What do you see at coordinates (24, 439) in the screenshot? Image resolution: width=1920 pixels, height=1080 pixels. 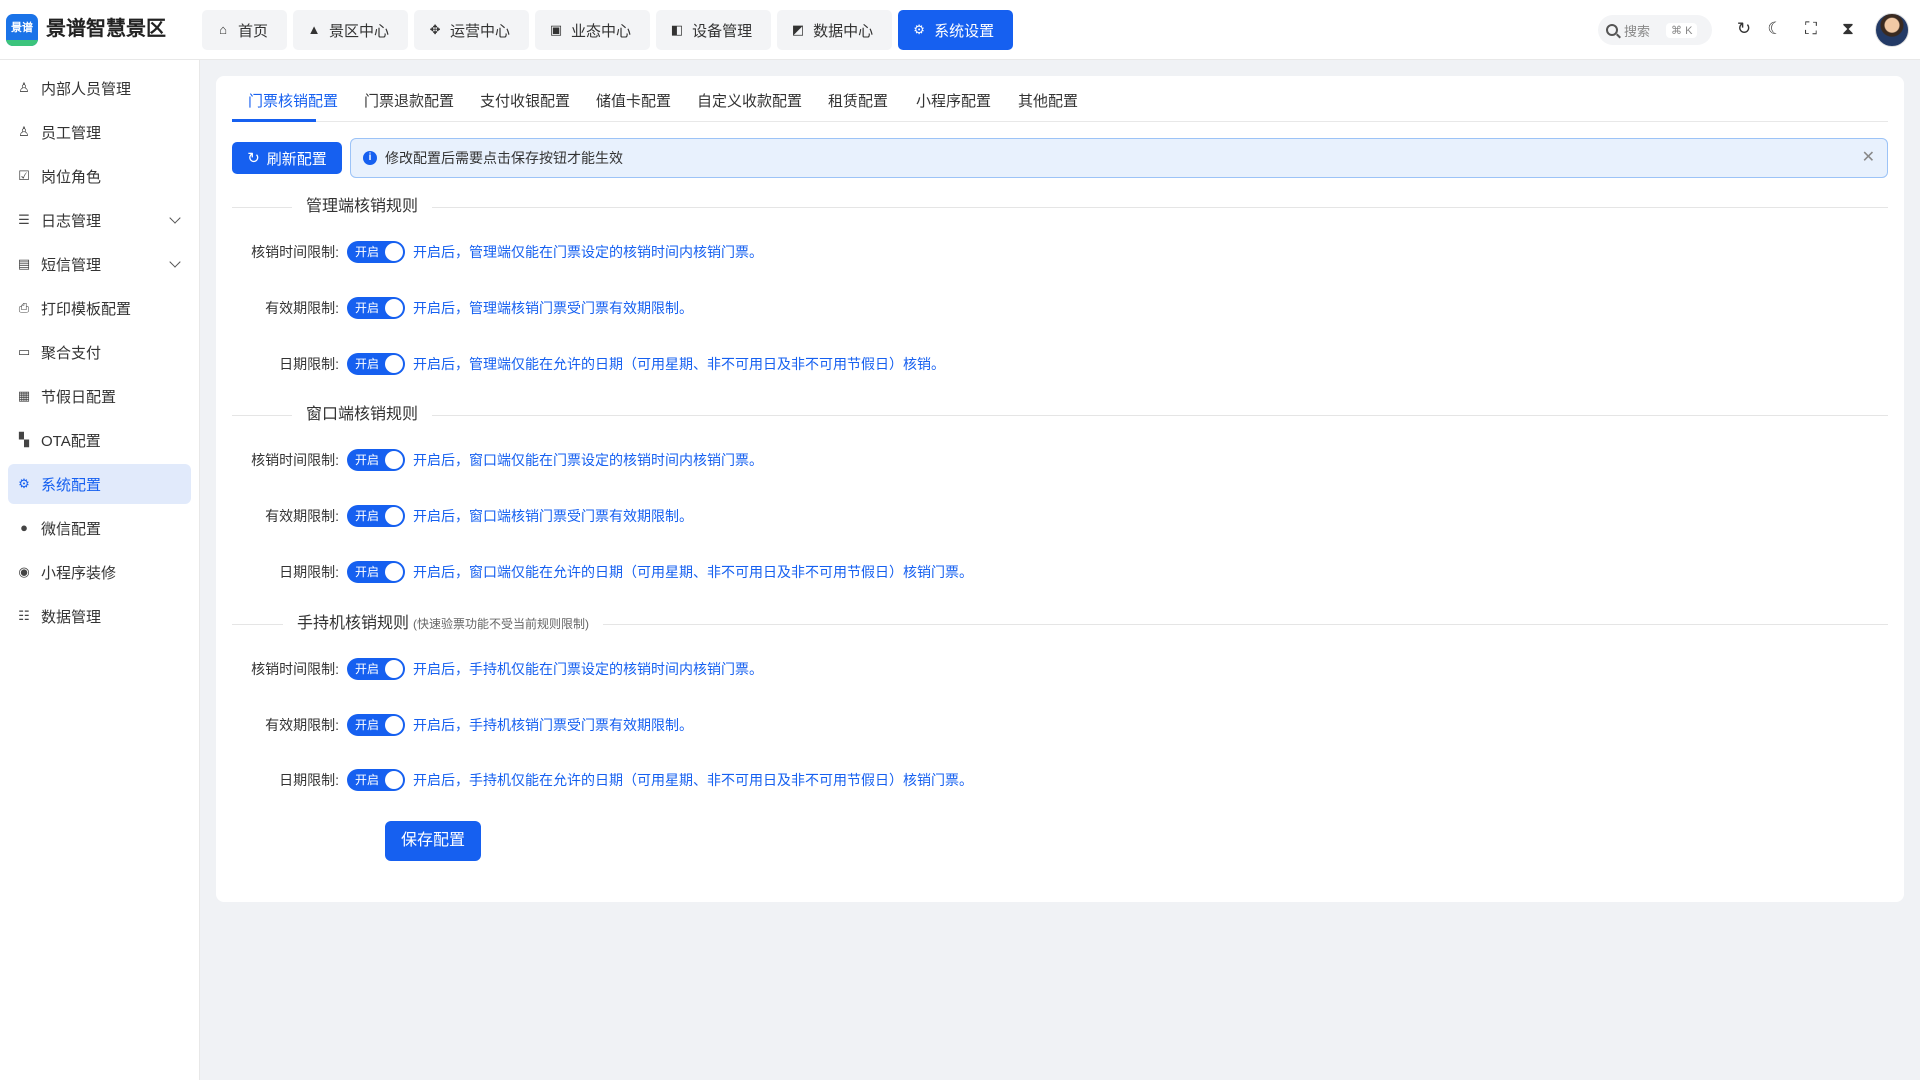 I see `grid-icon: ▚` at bounding box center [24, 439].